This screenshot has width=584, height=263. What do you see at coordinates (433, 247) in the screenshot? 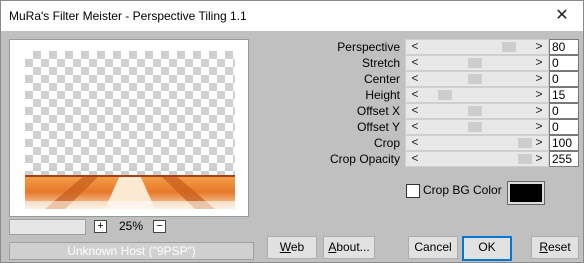
I see `cancel-button: Cancel` at bounding box center [433, 247].